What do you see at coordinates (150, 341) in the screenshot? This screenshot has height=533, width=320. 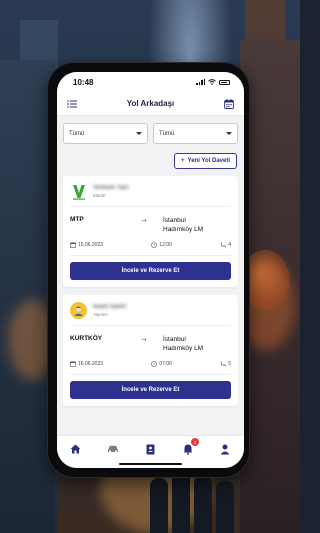 I see `route: KURTKÖY → İstanbul Hadımköy LM` at bounding box center [150, 341].